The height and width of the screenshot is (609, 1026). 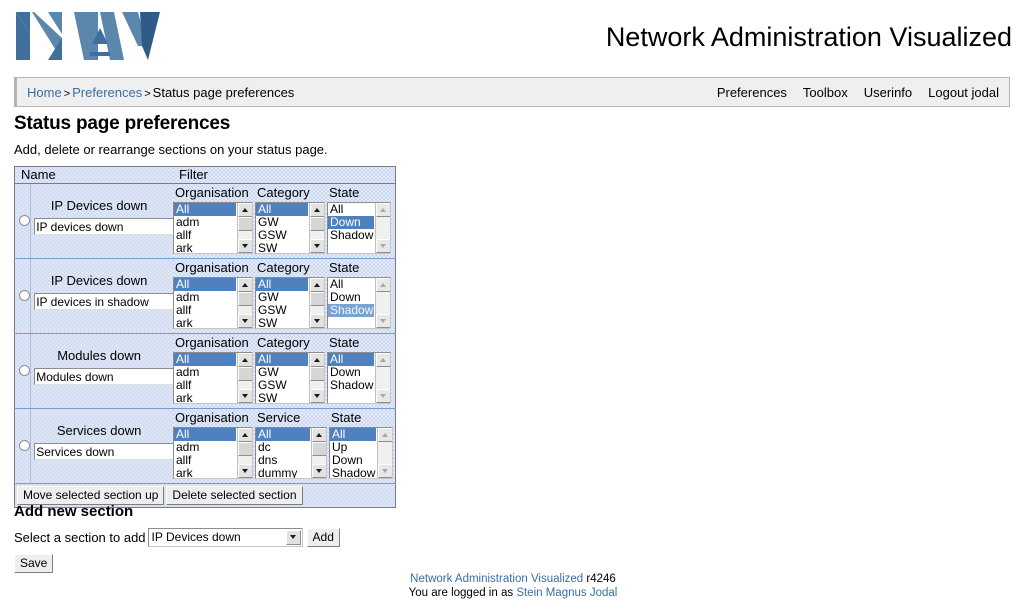 I want to click on filter-column-category: Category All GW GSW SW, so click(x=290, y=294).